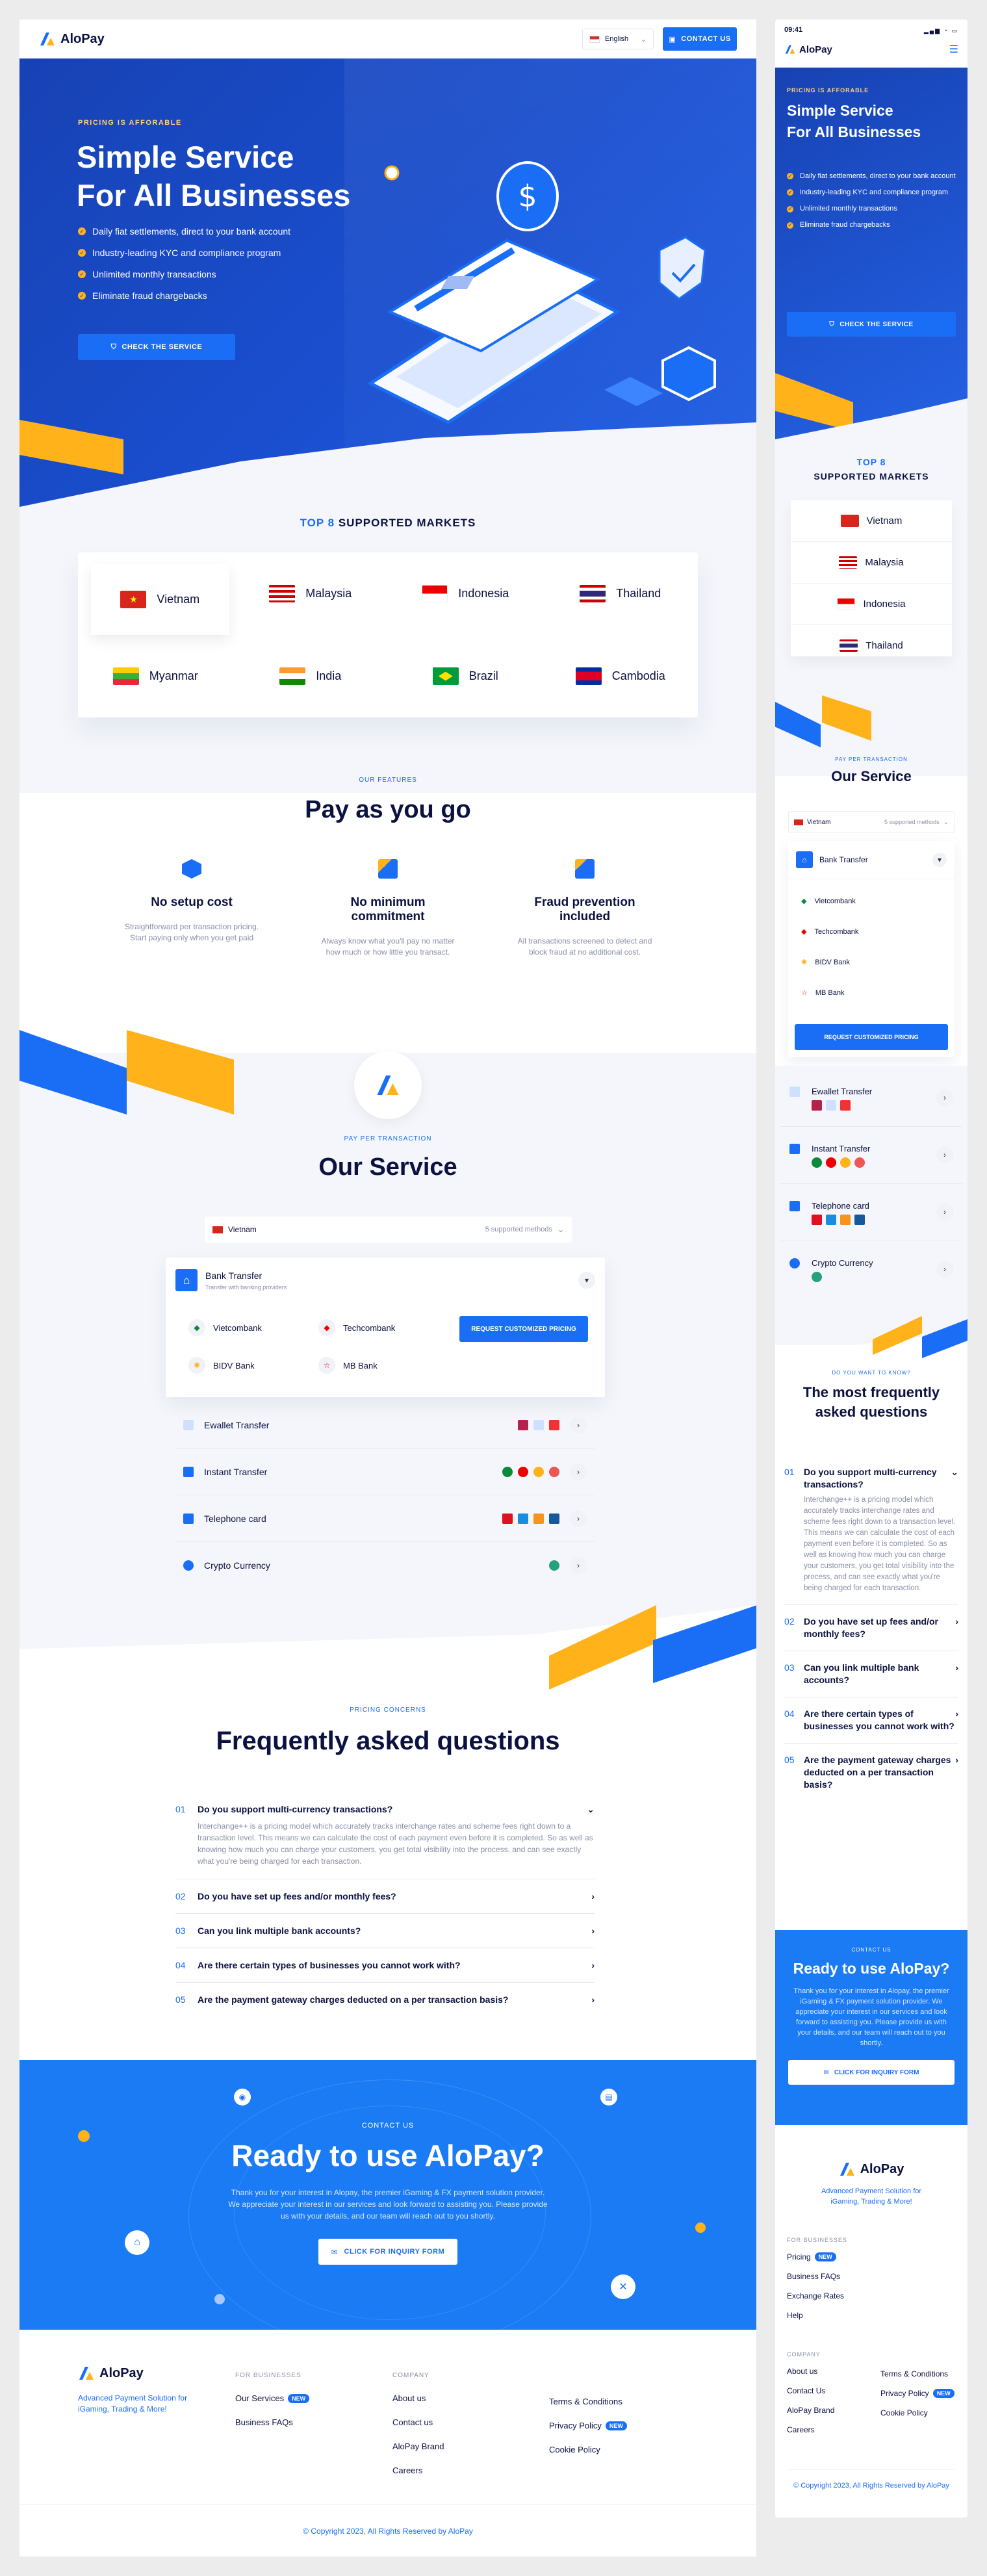  What do you see at coordinates (385, 1566) in the screenshot?
I see `crypto-currency-row: Crypto Currency ›` at bounding box center [385, 1566].